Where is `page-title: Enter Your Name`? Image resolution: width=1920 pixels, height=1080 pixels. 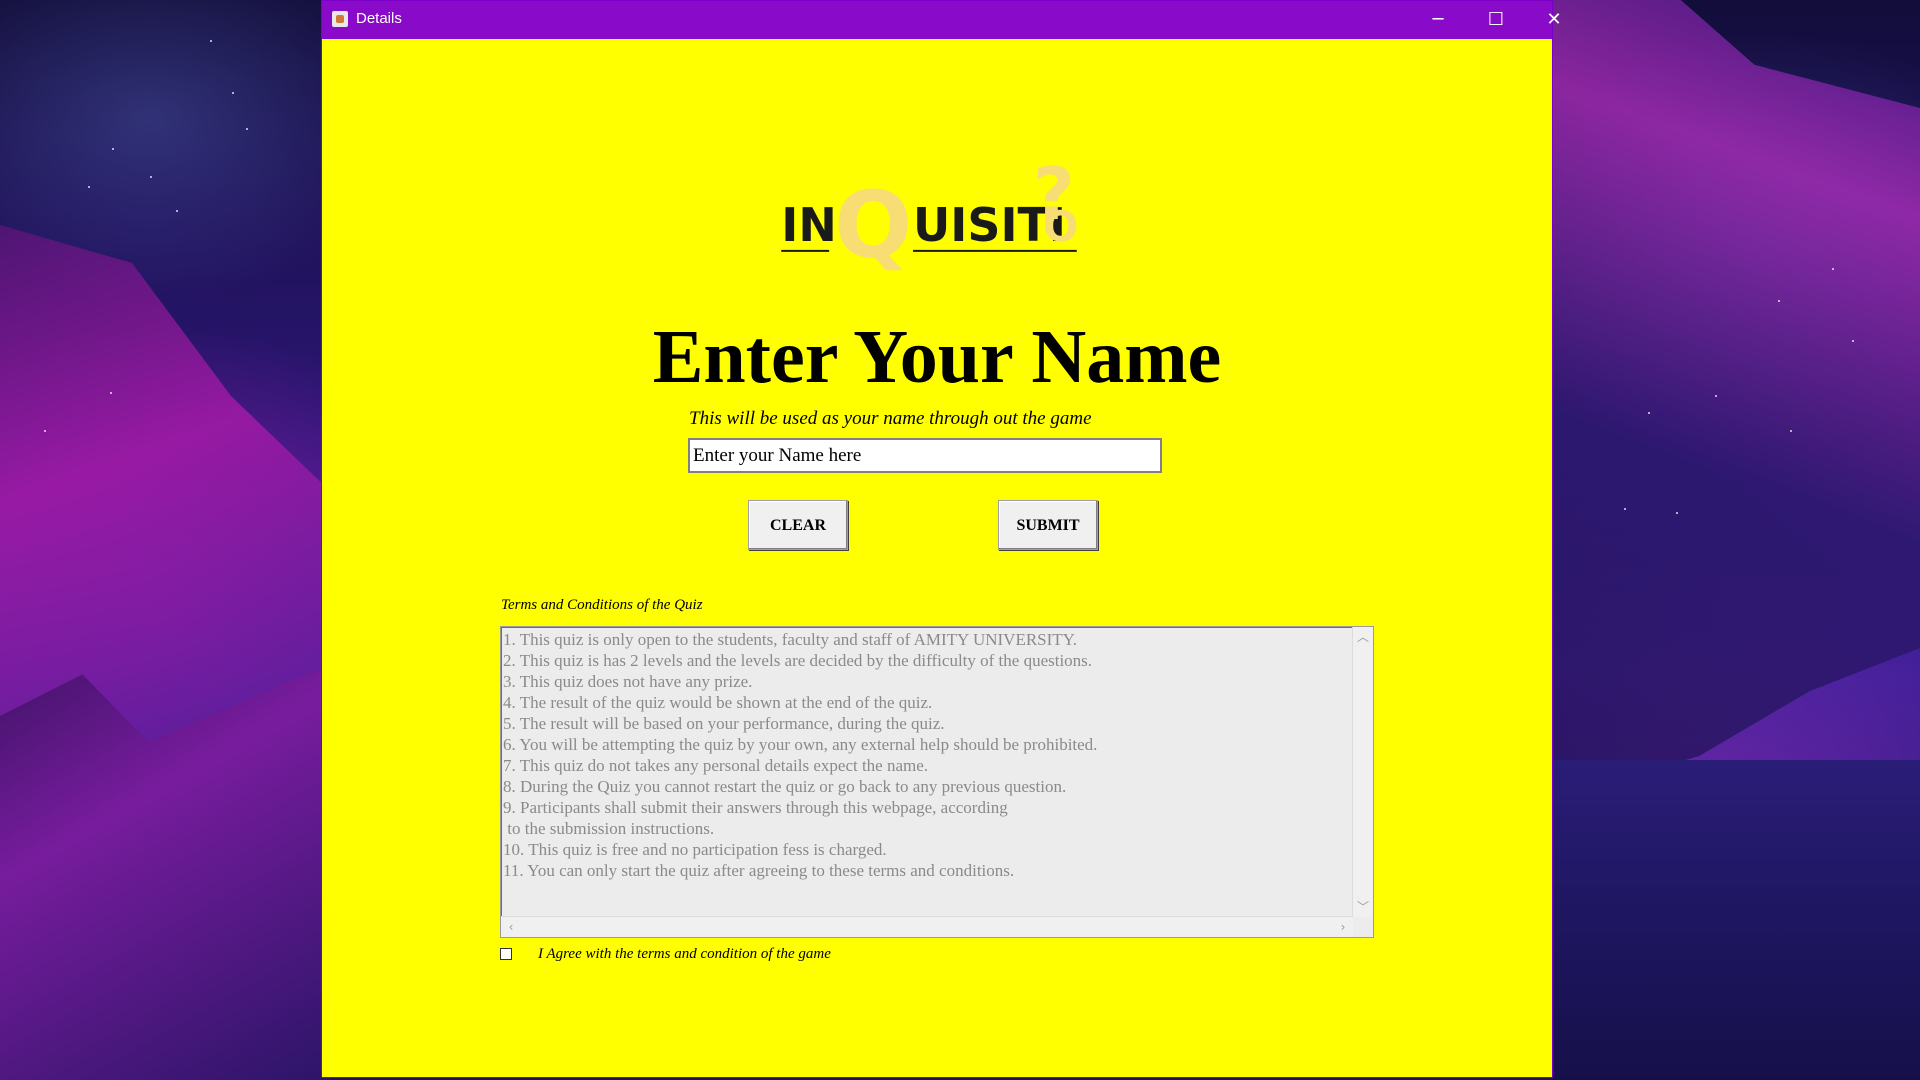 page-title: Enter Your Name is located at coordinates (937, 357).